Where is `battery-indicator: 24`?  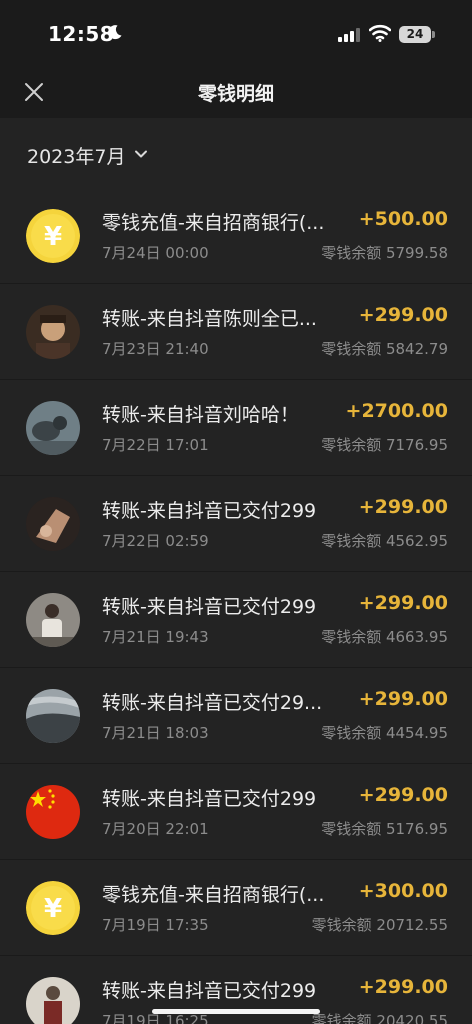 battery-indicator: 24 is located at coordinates (415, 34).